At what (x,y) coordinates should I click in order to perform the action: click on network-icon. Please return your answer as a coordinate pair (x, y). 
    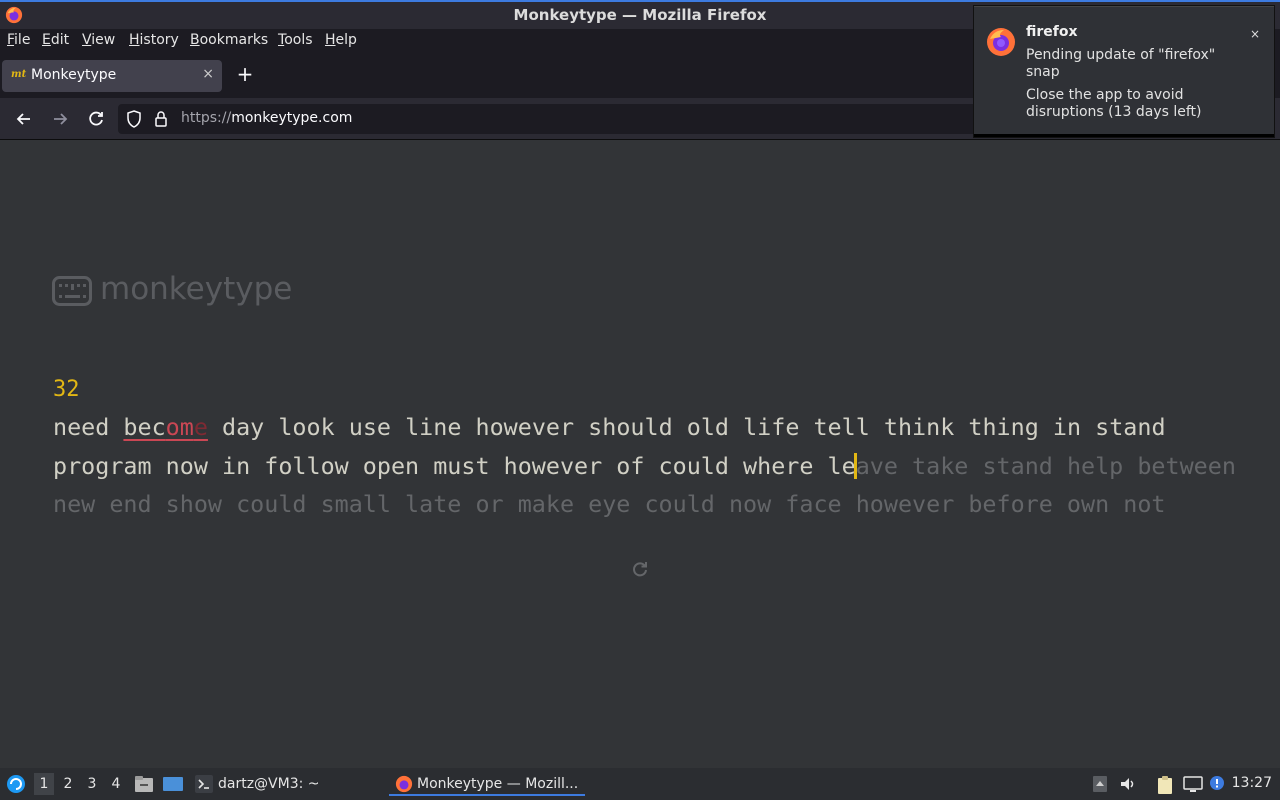
    Looking at the image, I should click on (1193, 784).